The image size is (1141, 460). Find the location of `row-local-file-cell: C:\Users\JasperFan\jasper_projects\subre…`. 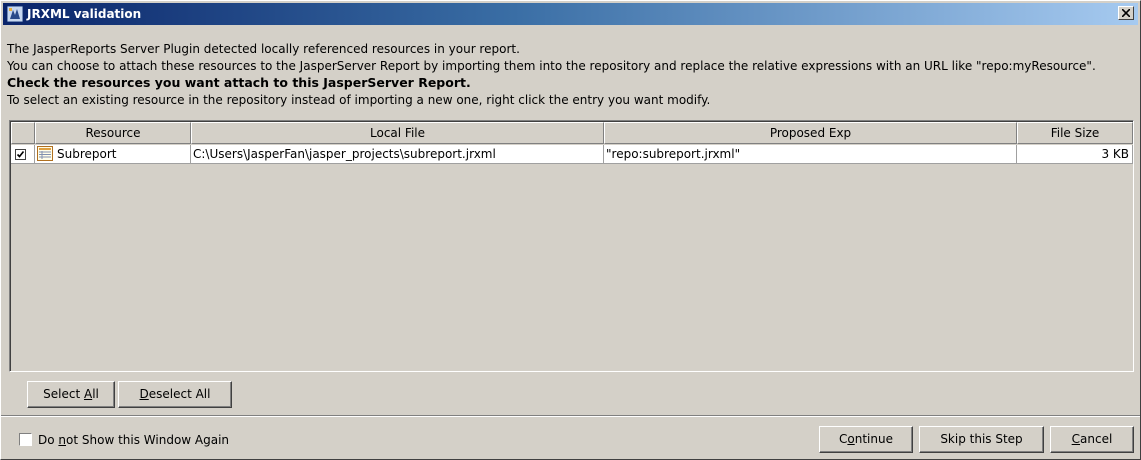

row-local-file-cell: C:\Users\JasperFan\jasper_projects\subre… is located at coordinates (397, 154).